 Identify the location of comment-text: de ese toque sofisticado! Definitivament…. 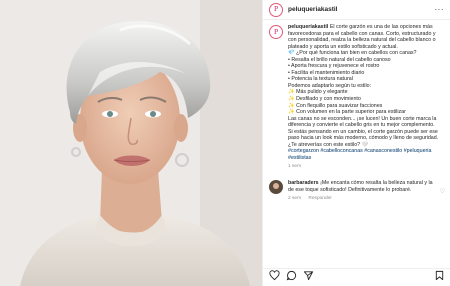
(350, 189).